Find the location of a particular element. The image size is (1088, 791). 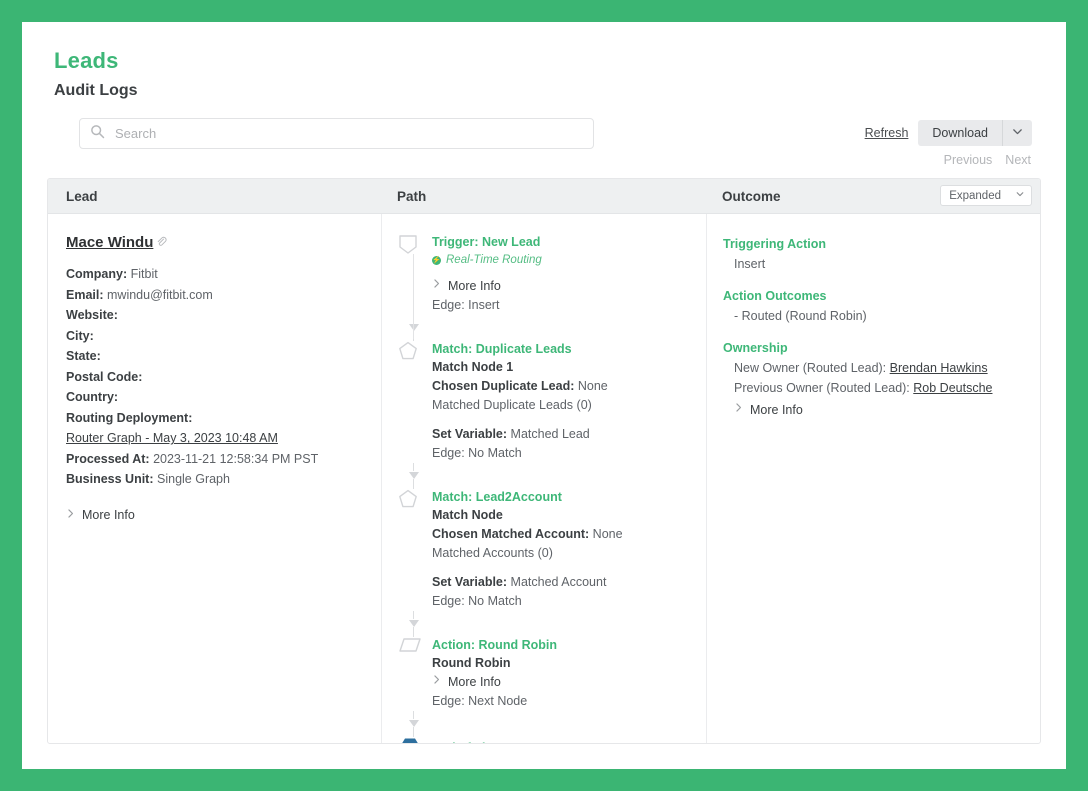

flow-step-setvar-label: Set Variable: is located at coordinates (470, 582).